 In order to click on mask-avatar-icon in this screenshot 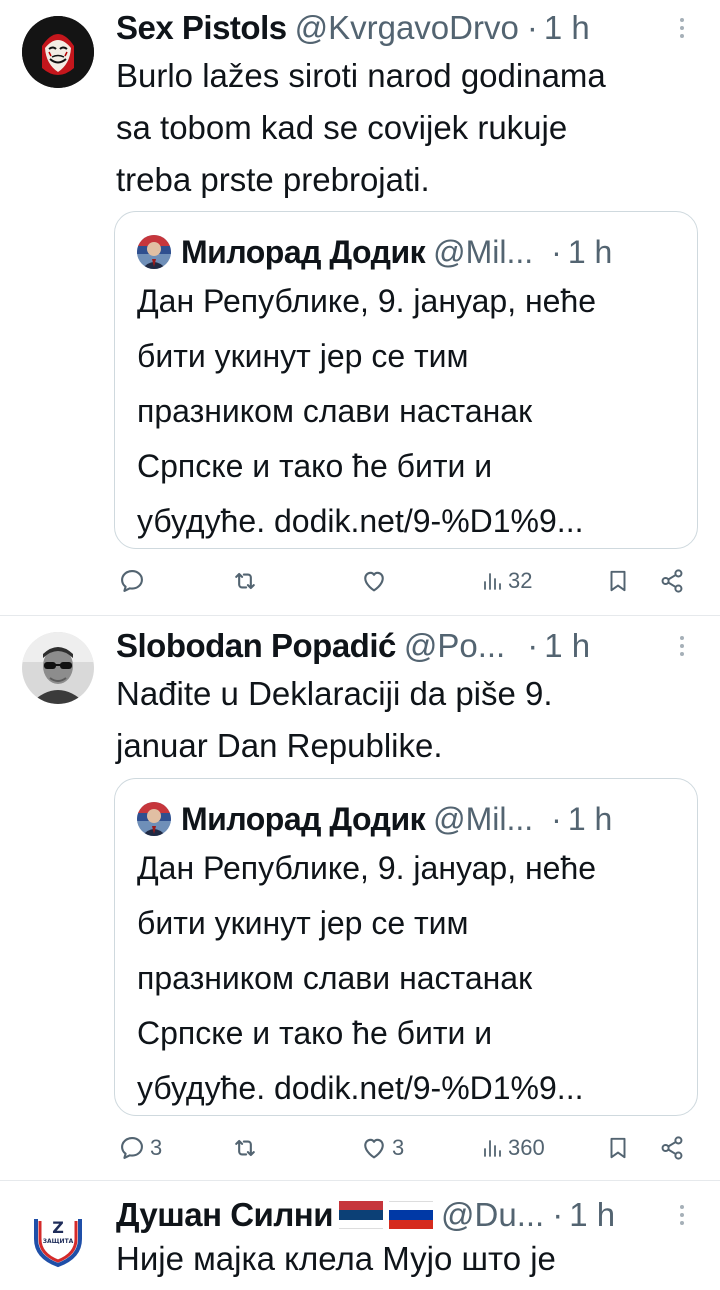, I will do `click(58, 52)`.